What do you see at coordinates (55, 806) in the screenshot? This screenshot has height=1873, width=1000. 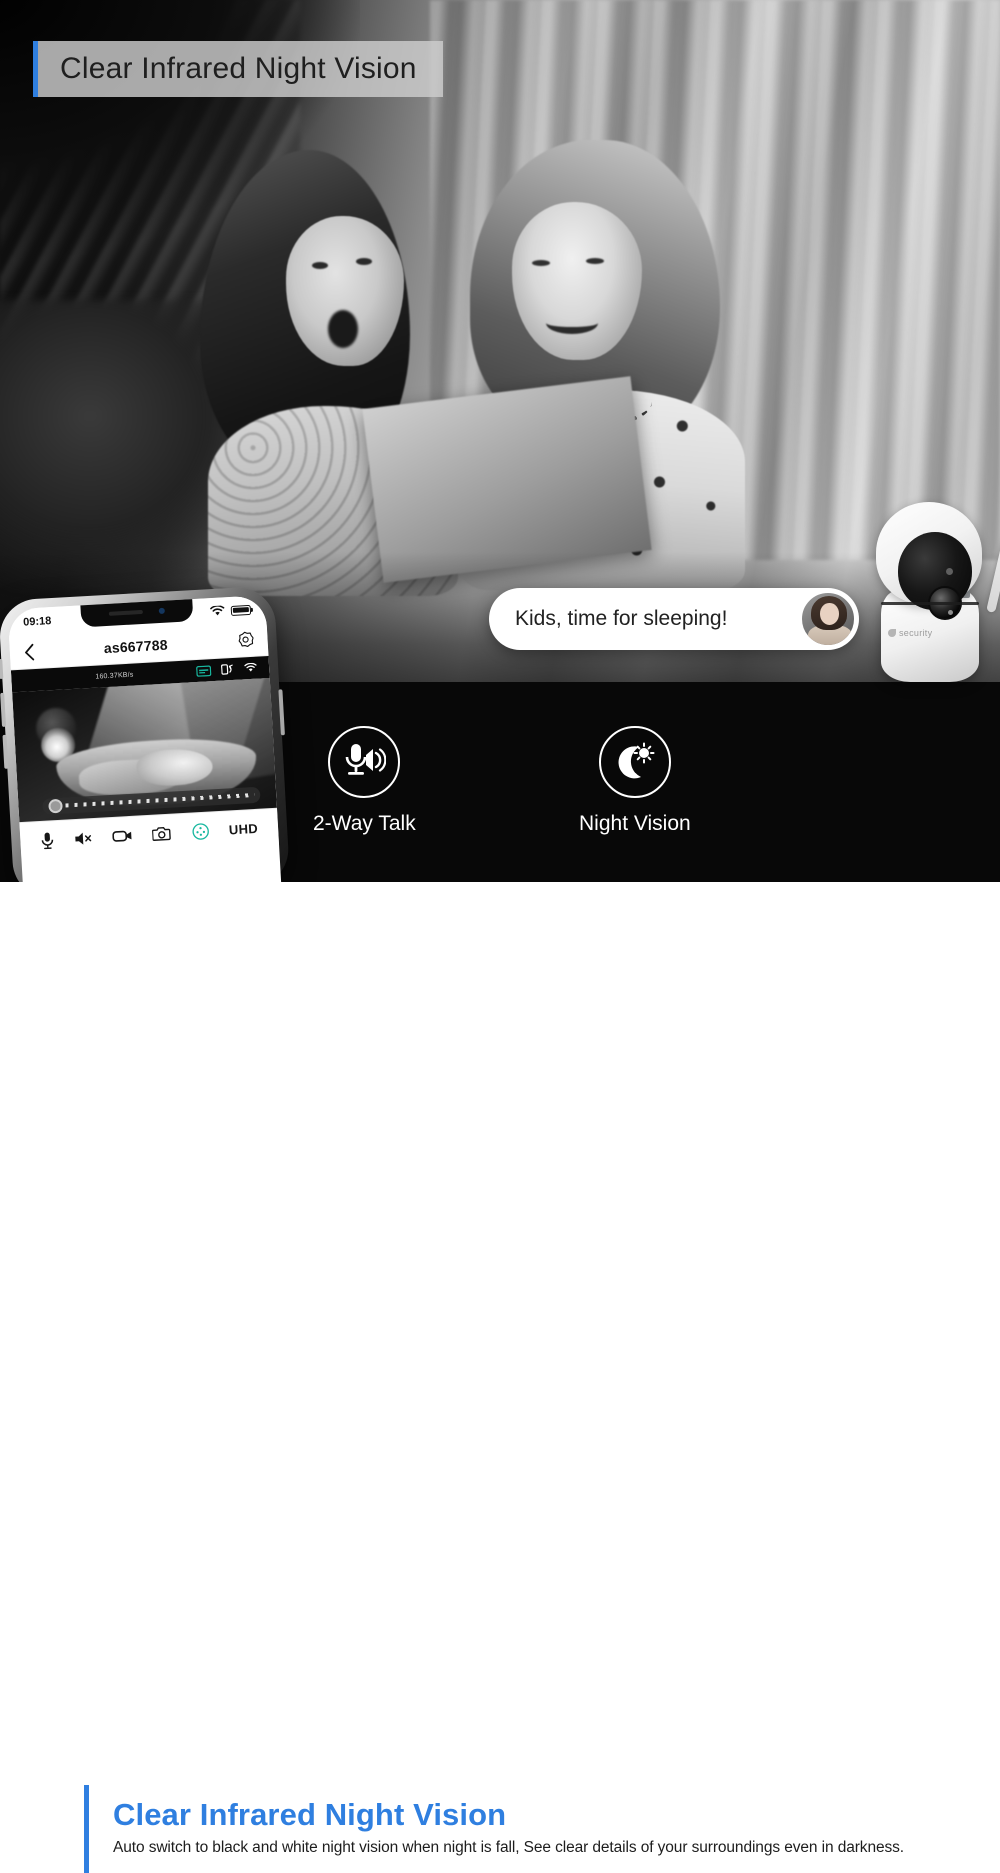 I see `seek-handle-icon` at bounding box center [55, 806].